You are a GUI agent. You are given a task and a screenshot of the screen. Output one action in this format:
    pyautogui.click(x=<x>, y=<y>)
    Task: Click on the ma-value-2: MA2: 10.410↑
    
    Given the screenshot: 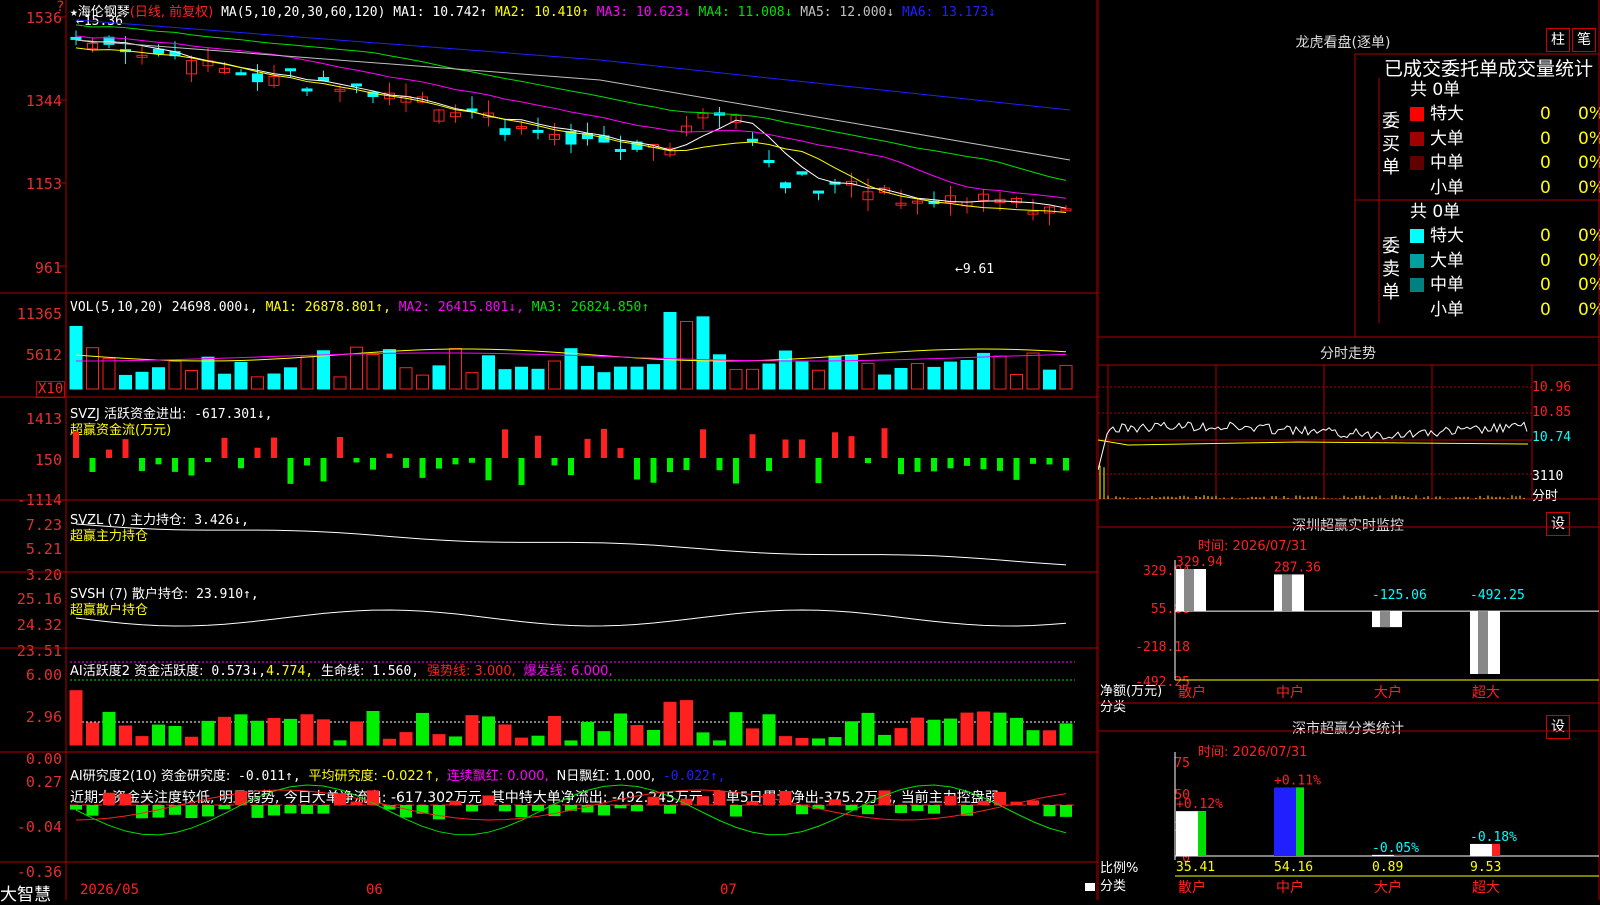 What is the action you would take?
    pyautogui.click(x=538, y=12)
    